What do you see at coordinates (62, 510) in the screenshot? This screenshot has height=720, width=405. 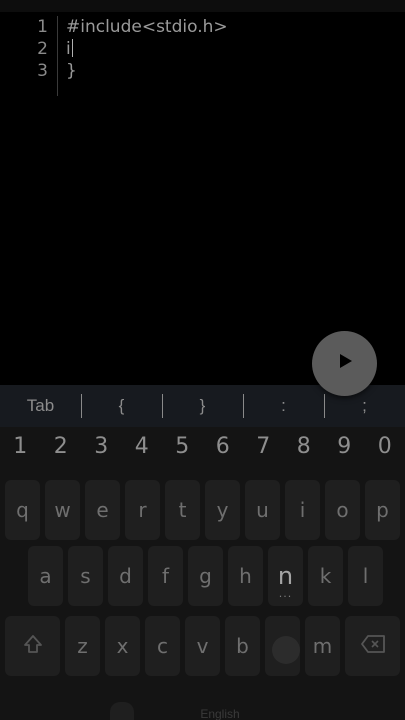 I see `key-w: w` at bounding box center [62, 510].